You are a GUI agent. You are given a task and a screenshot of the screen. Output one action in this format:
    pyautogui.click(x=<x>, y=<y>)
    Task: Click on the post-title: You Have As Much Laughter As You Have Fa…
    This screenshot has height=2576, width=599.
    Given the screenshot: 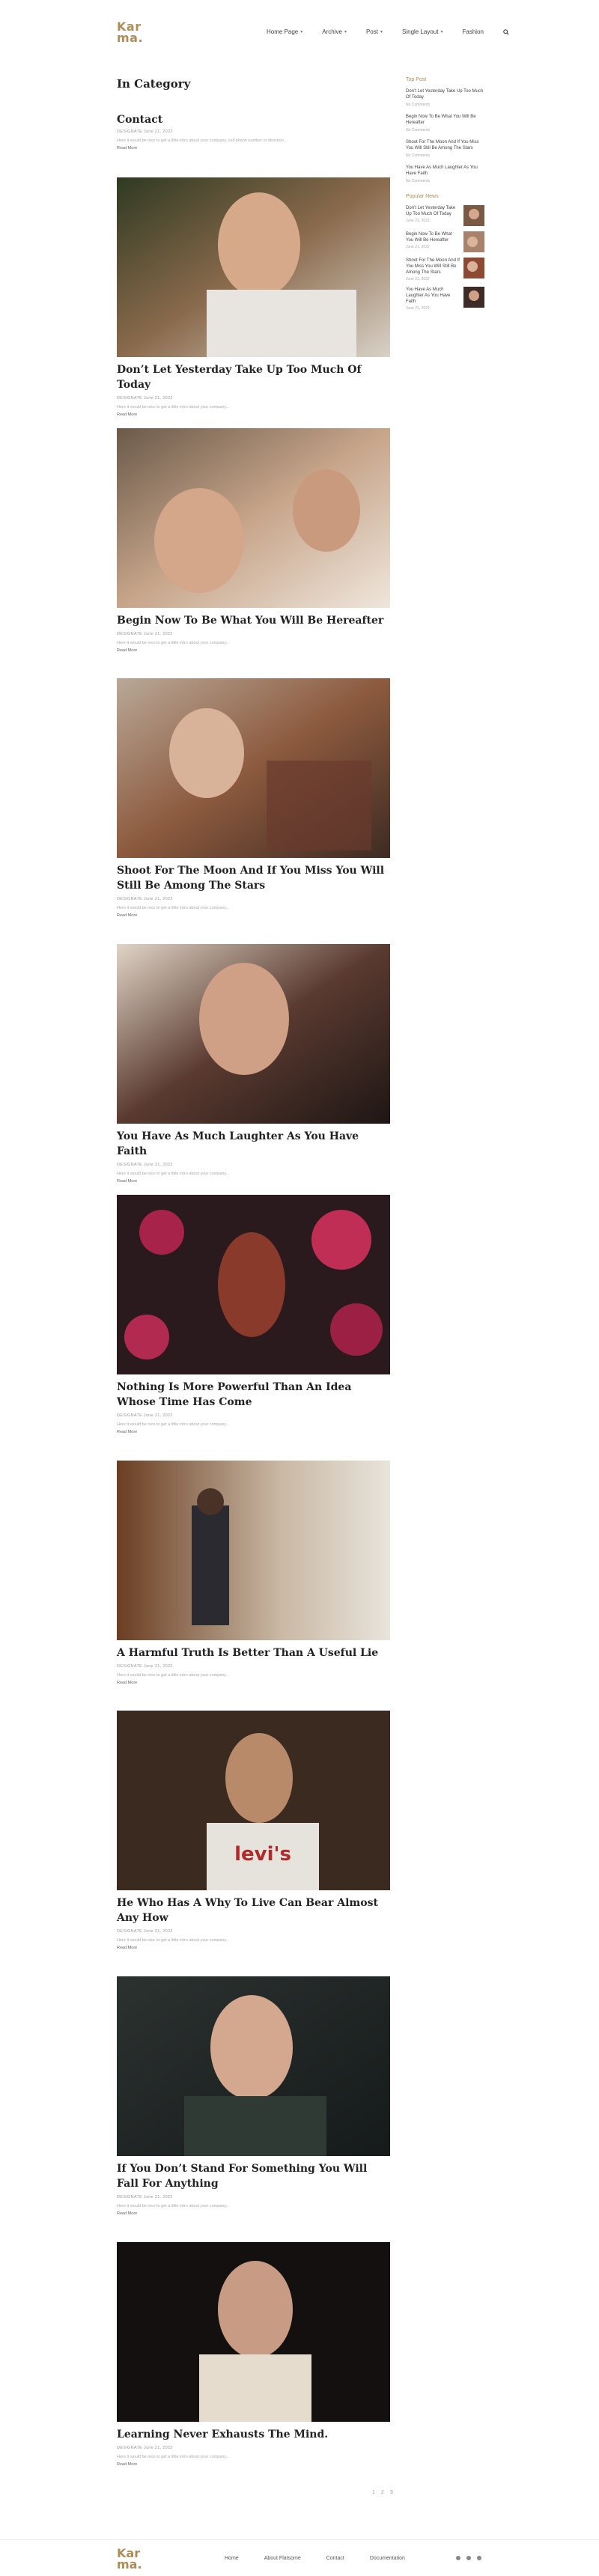 What is the action you would take?
    pyautogui.click(x=253, y=1144)
    